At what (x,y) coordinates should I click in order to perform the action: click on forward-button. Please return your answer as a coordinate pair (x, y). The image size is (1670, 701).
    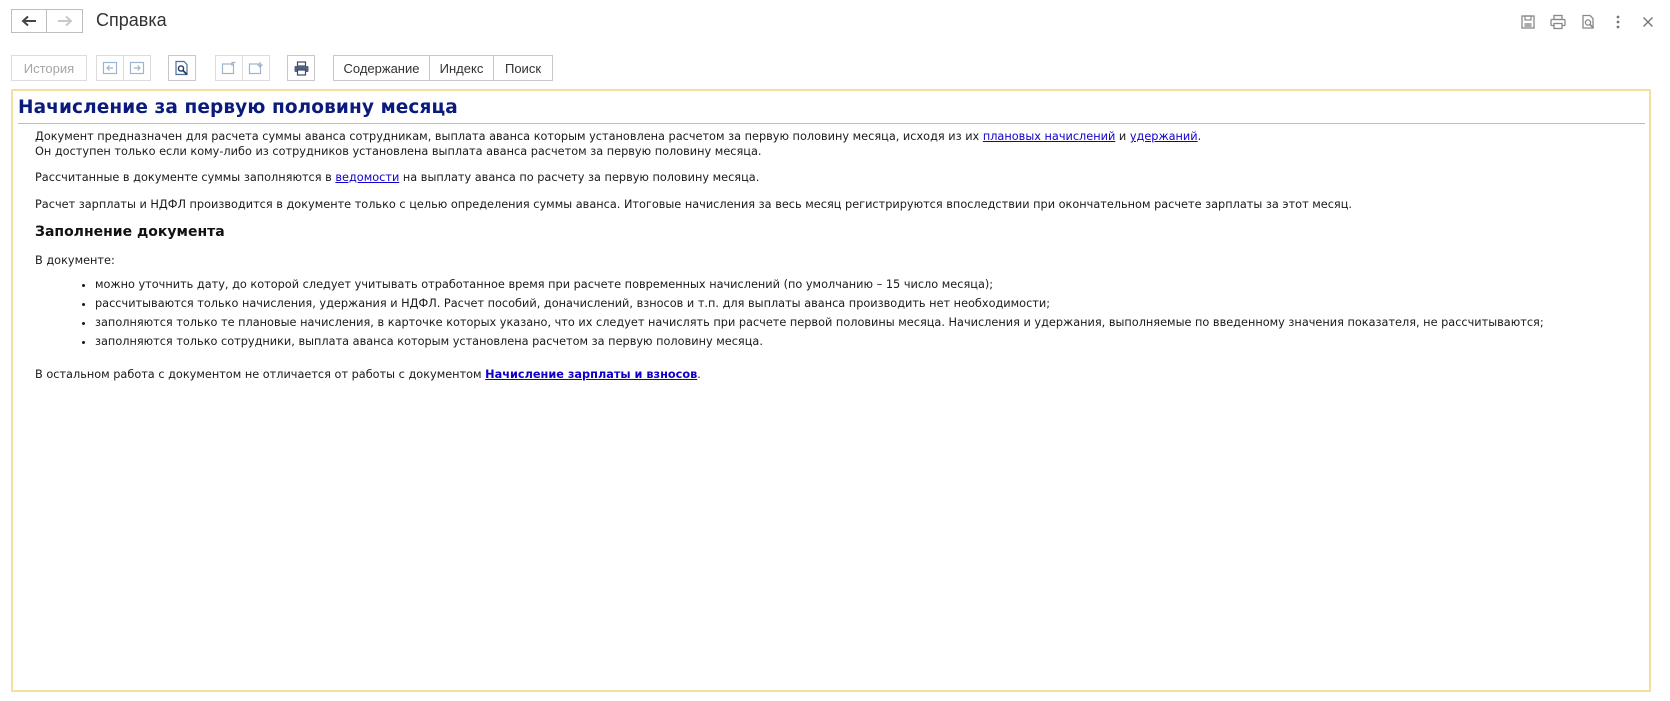
    Looking at the image, I should click on (65, 21).